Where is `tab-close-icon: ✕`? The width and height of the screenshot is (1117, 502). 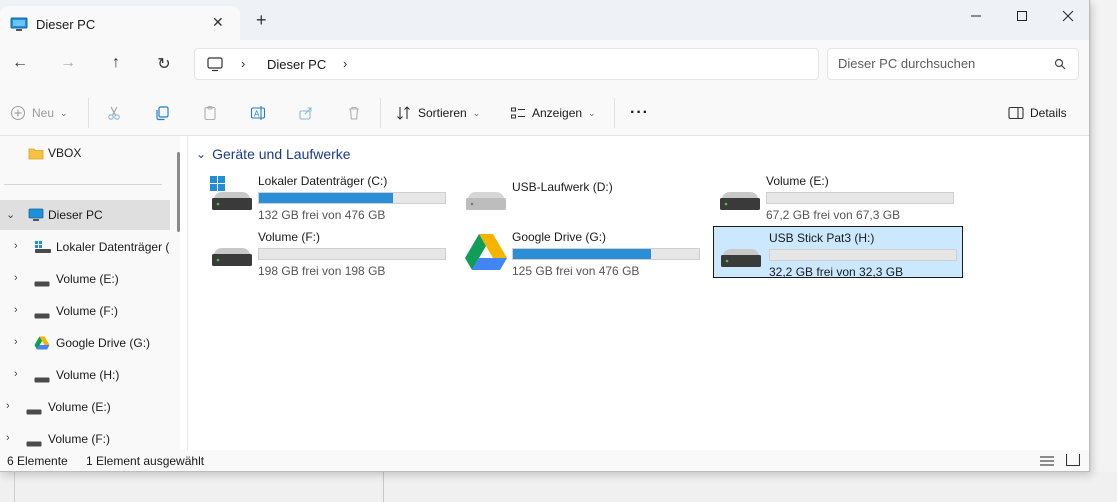 tab-close-icon: ✕ is located at coordinates (218, 22).